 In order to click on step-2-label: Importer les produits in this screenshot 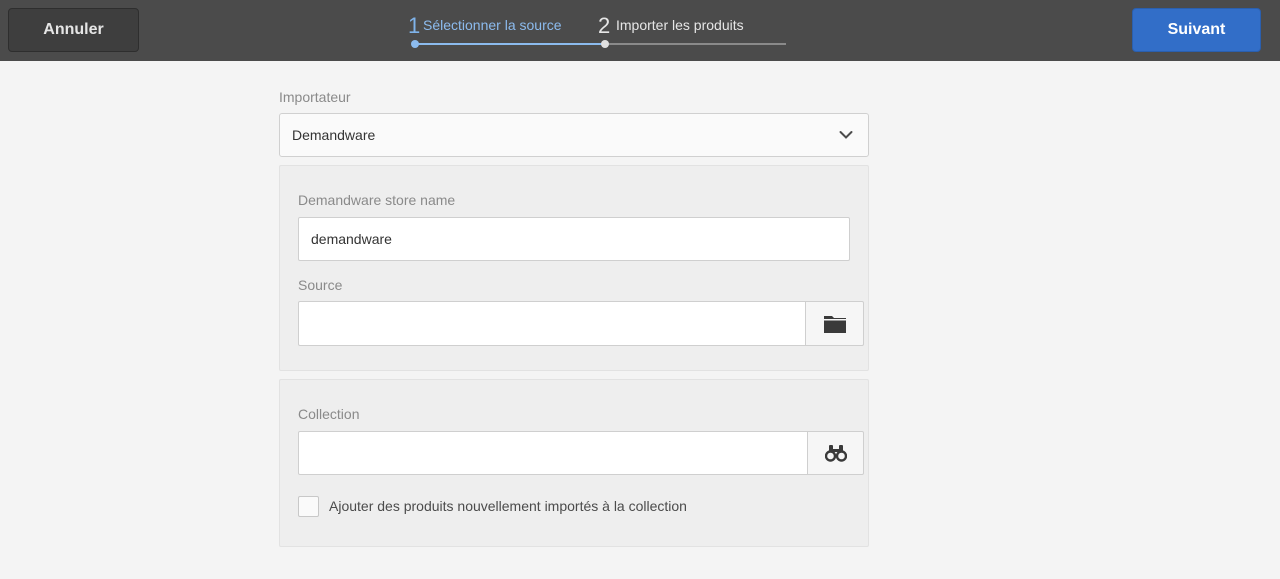, I will do `click(680, 25)`.